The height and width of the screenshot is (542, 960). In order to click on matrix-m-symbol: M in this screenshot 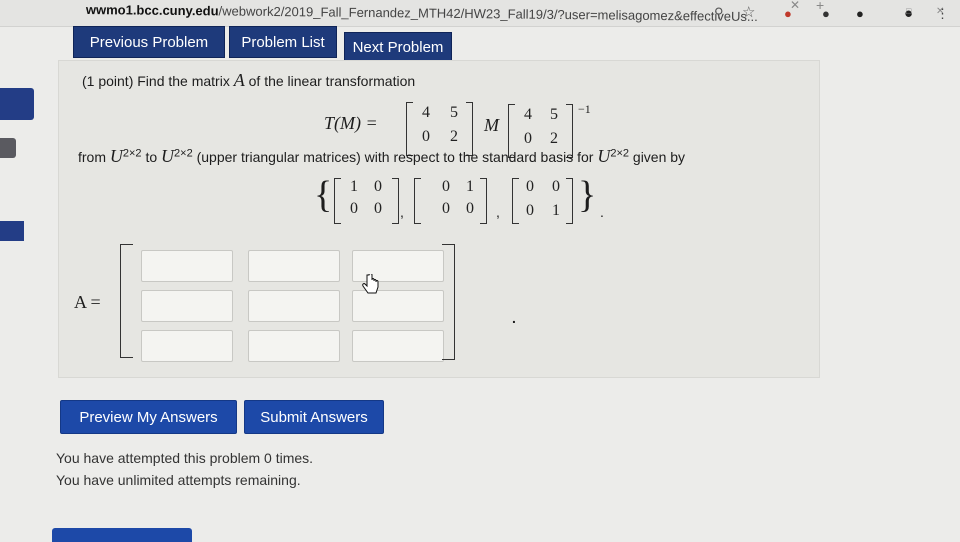, I will do `click(491, 125)`.